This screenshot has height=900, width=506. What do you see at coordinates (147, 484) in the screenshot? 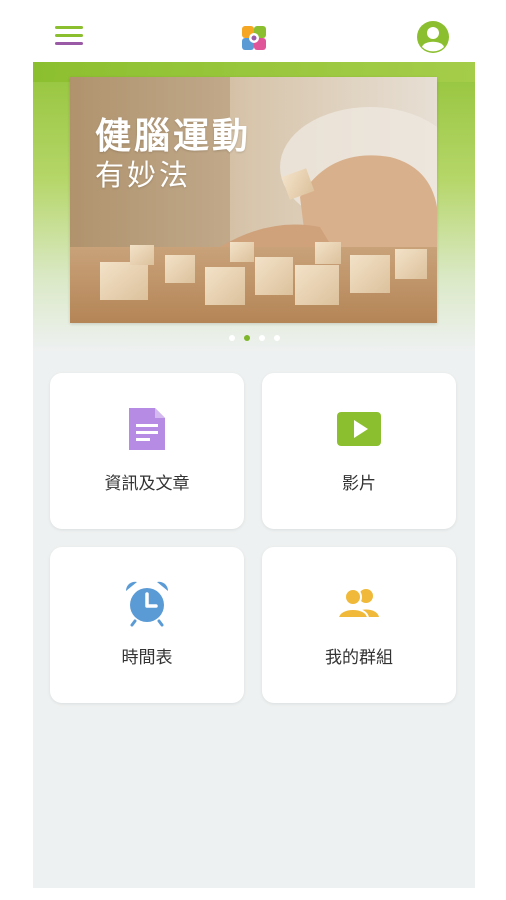
I see `articles-tile-label: 資訊及文章` at bounding box center [147, 484].